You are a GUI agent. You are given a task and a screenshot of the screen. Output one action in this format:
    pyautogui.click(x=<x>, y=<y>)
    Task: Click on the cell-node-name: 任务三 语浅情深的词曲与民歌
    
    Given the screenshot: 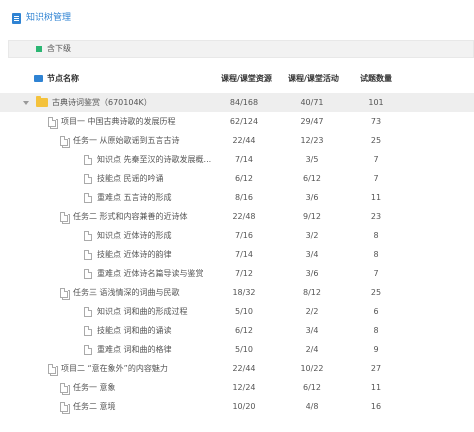 What is the action you would take?
    pyautogui.click(x=146, y=292)
    